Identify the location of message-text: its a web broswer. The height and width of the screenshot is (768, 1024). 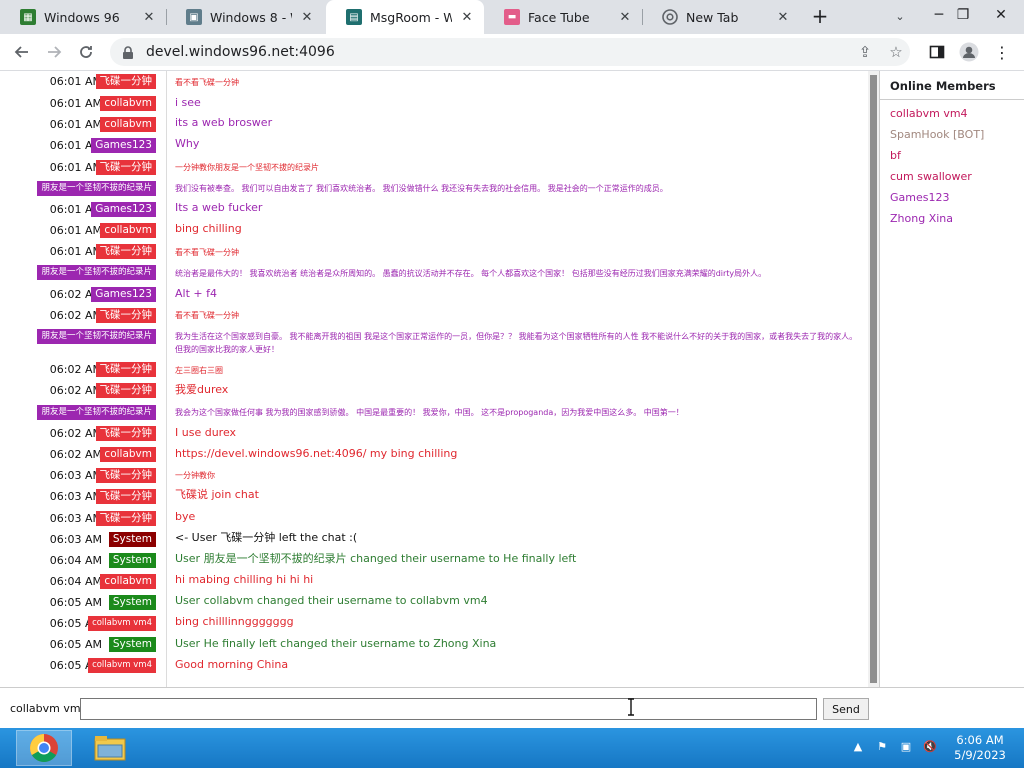
(224, 122).